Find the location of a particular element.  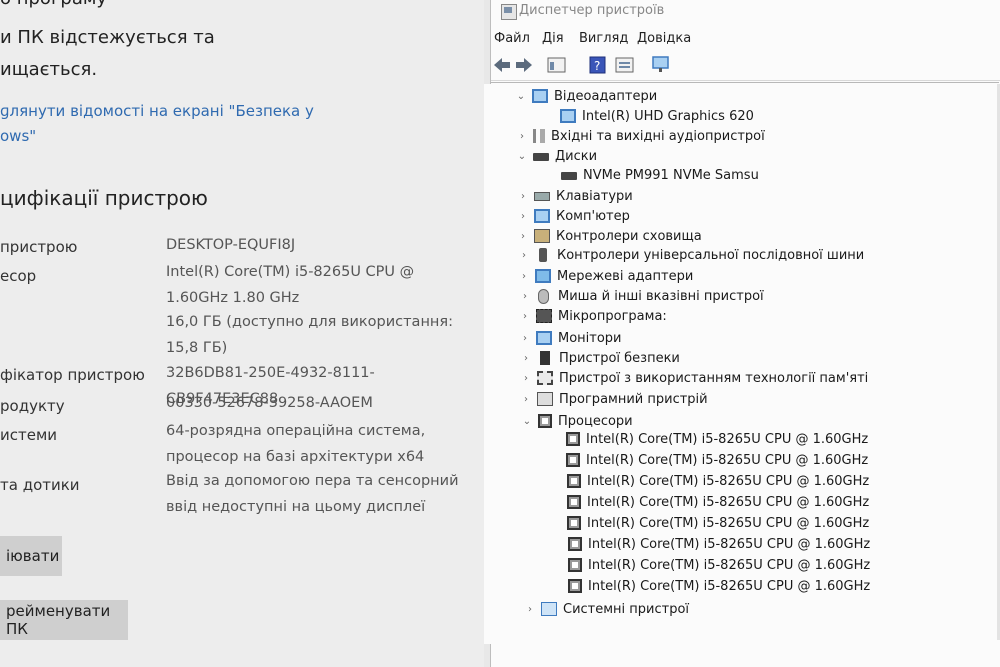

settings-header-line: ищається. is located at coordinates (49, 69).